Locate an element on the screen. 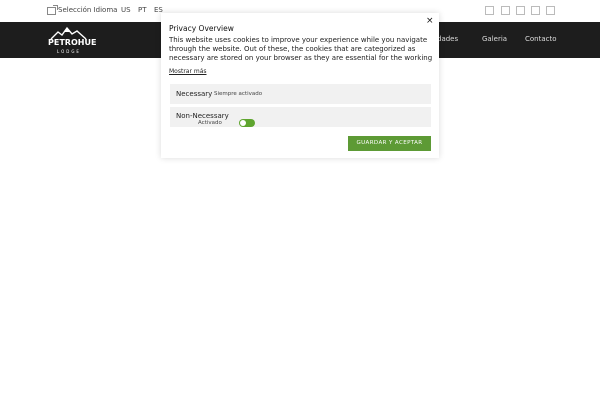  nav-item-galeria: Galeria is located at coordinates (494, 39).